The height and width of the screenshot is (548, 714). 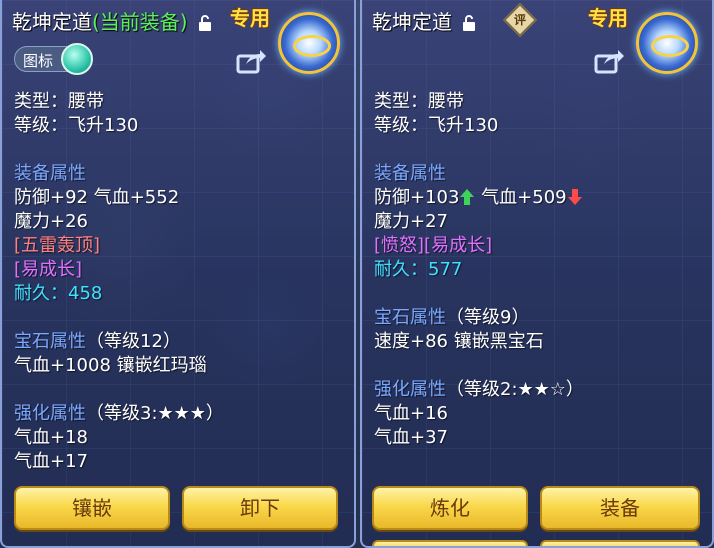 I want to click on special-trait: [愤怒][易成长], so click(x=433, y=245).